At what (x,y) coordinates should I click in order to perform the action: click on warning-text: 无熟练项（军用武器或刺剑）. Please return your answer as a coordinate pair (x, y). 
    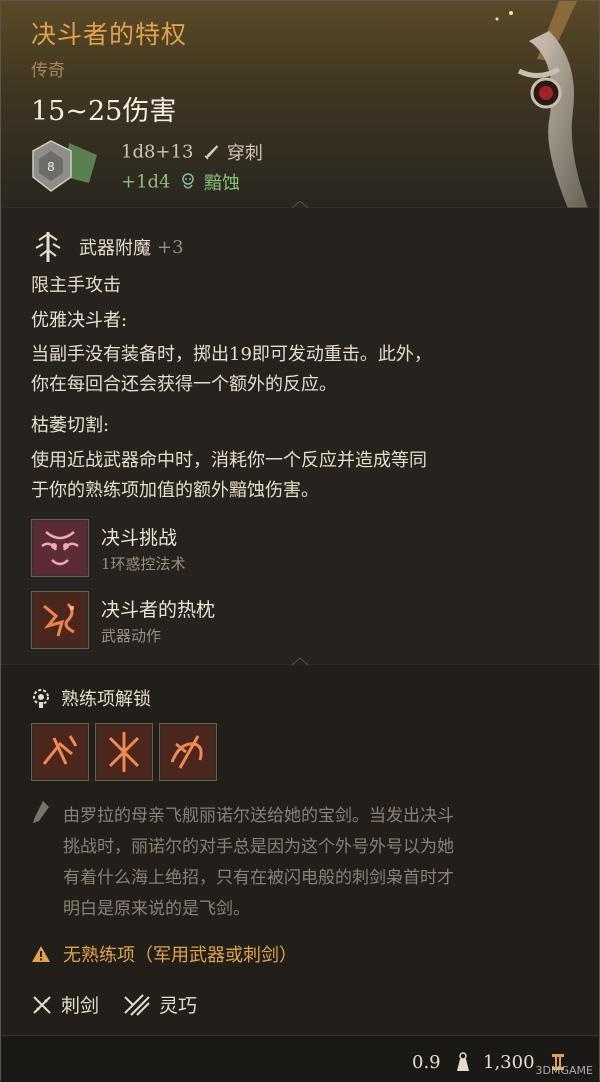
    Looking at the image, I should click on (180, 955).